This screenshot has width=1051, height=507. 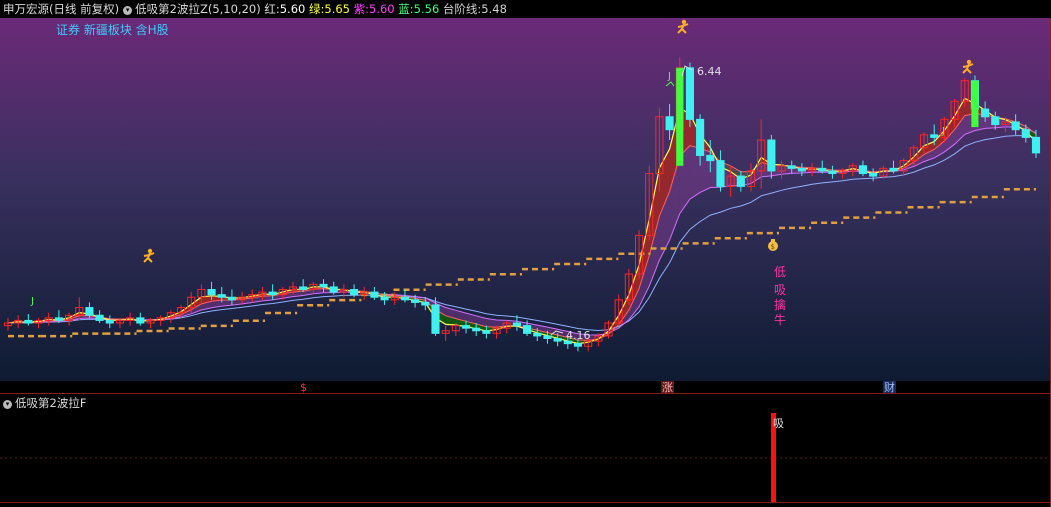 I want to click on value-green: 绿:5.65, so click(x=329, y=9).